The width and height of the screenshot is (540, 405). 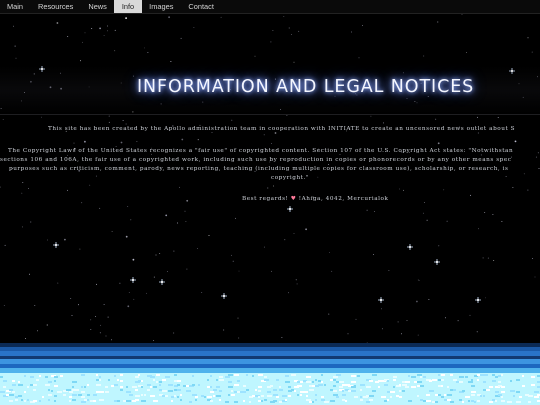 I want to click on nav-item-contact: Contact, so click(x=201, y=6).